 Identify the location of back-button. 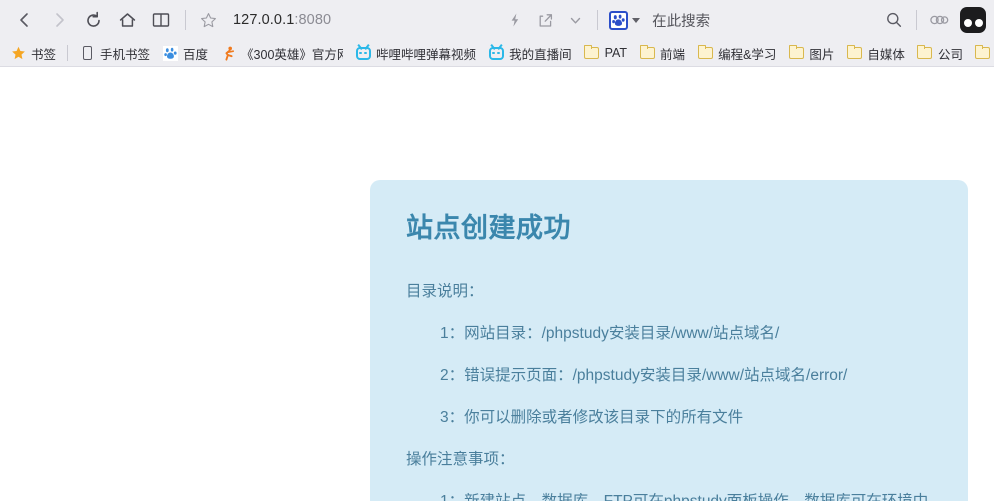
(25, 20).